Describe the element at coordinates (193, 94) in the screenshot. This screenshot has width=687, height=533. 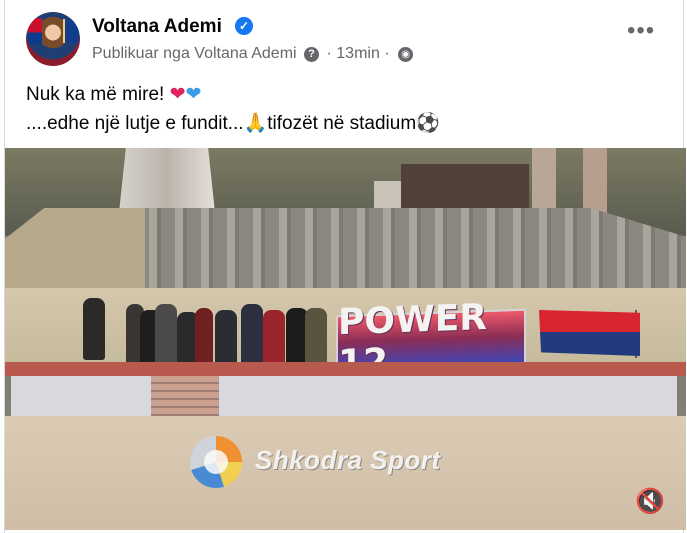
I see `blue-heart-icon: ❤` at that location.